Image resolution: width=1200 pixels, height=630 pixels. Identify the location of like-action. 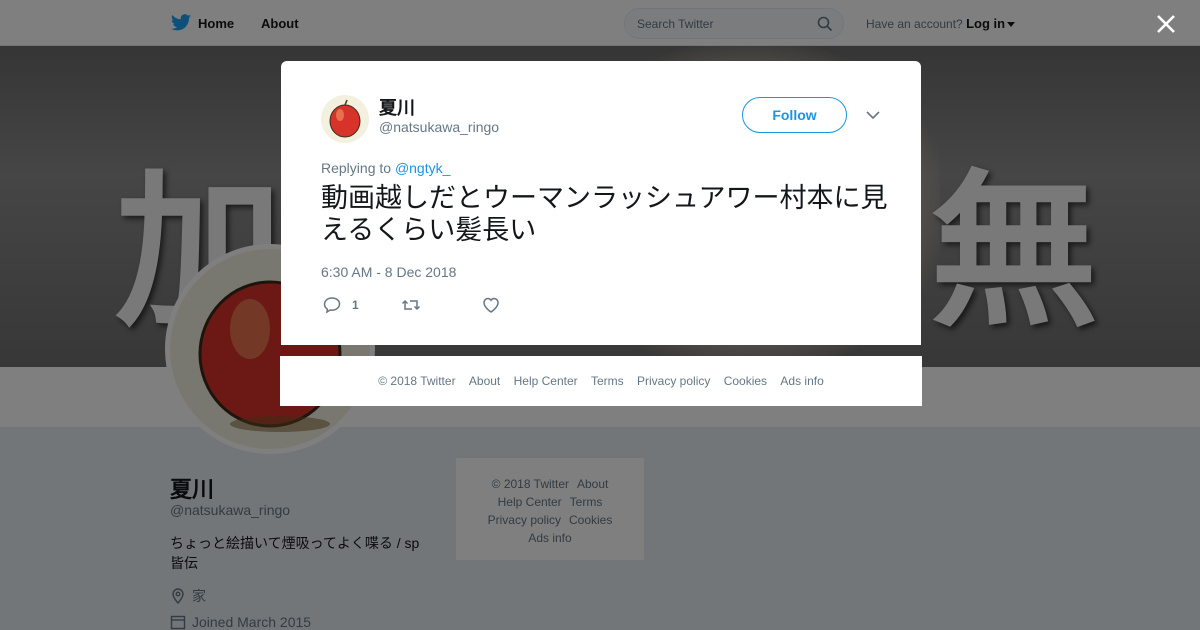
(496, 305).